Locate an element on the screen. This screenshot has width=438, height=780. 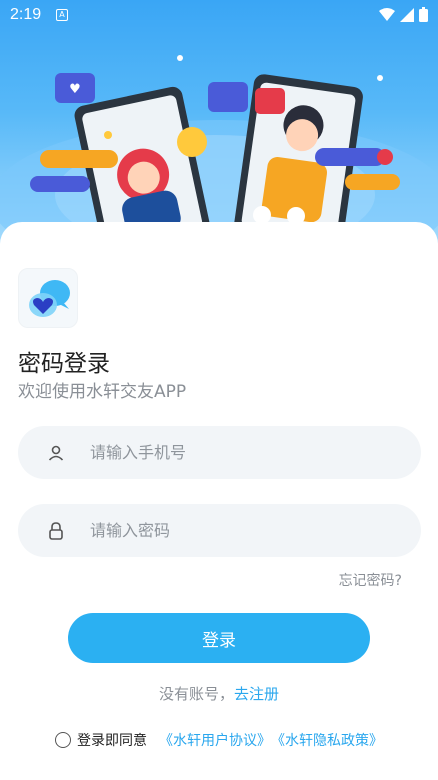
agreement-row: 登录即同意 《水轩用户协议》 《水轩隐私政策》 is located at coordinates (219, 740).